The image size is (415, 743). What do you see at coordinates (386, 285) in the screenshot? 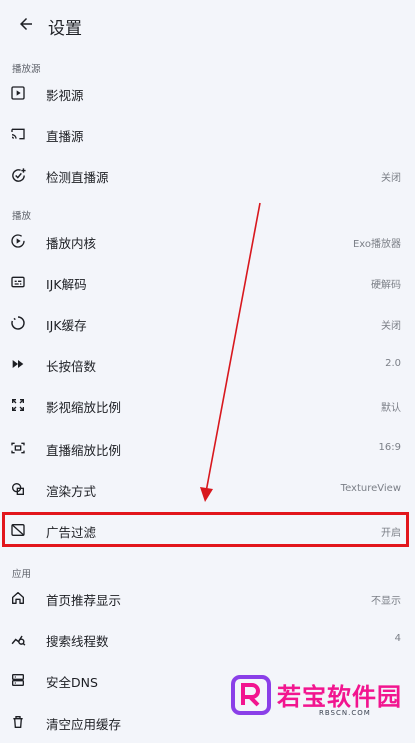
I see `setting-value: 硬解码` at bounding box center [386, 285].